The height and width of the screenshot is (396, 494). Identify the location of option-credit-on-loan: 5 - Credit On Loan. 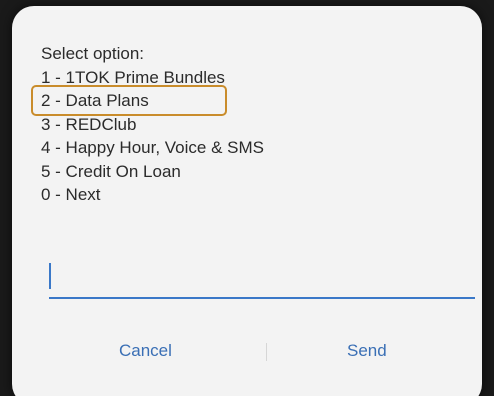
(111, 171).